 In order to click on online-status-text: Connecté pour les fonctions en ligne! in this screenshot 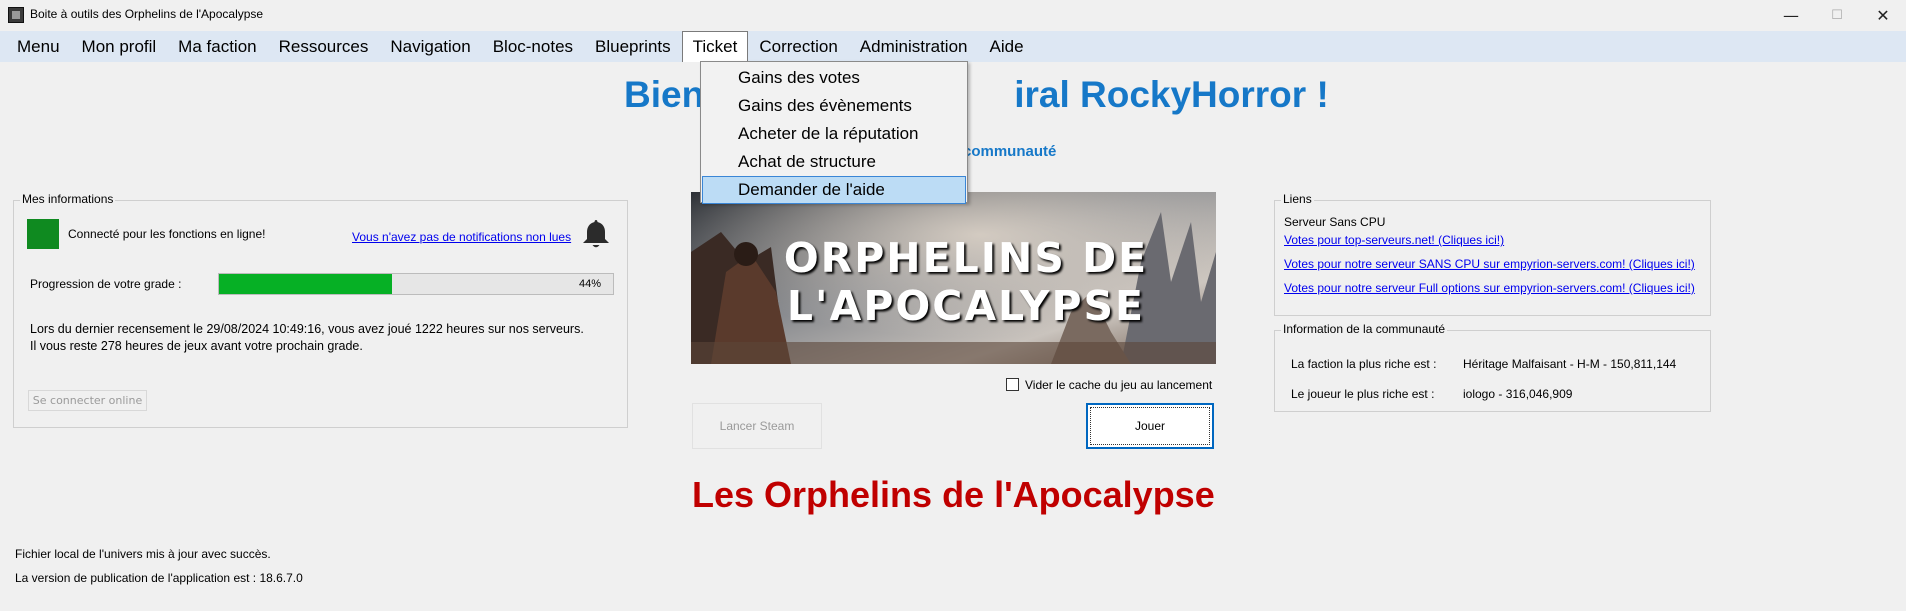, I will do `click(167, 234)`.